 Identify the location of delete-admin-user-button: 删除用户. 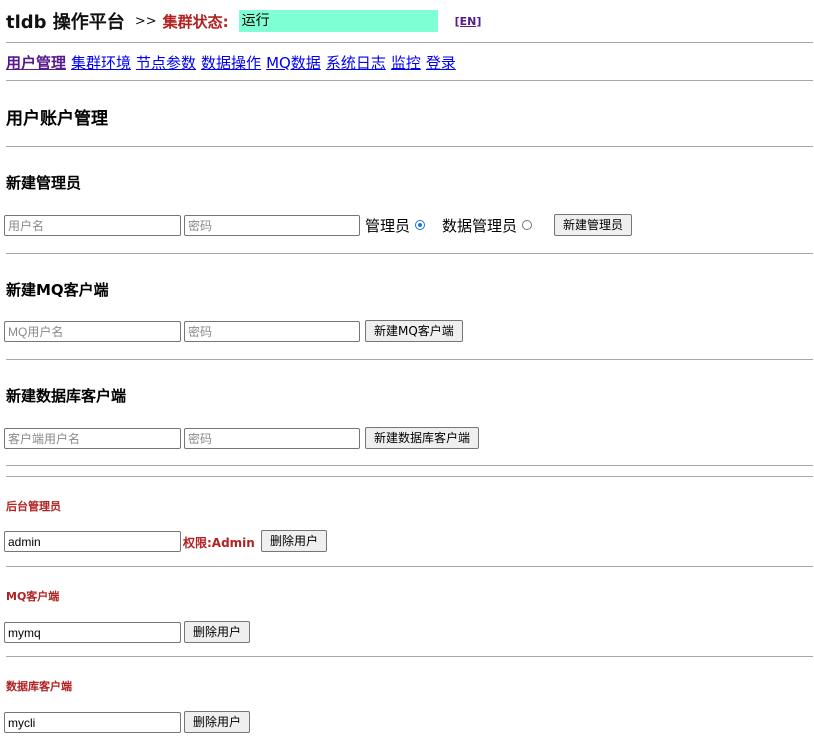
(294, 541).